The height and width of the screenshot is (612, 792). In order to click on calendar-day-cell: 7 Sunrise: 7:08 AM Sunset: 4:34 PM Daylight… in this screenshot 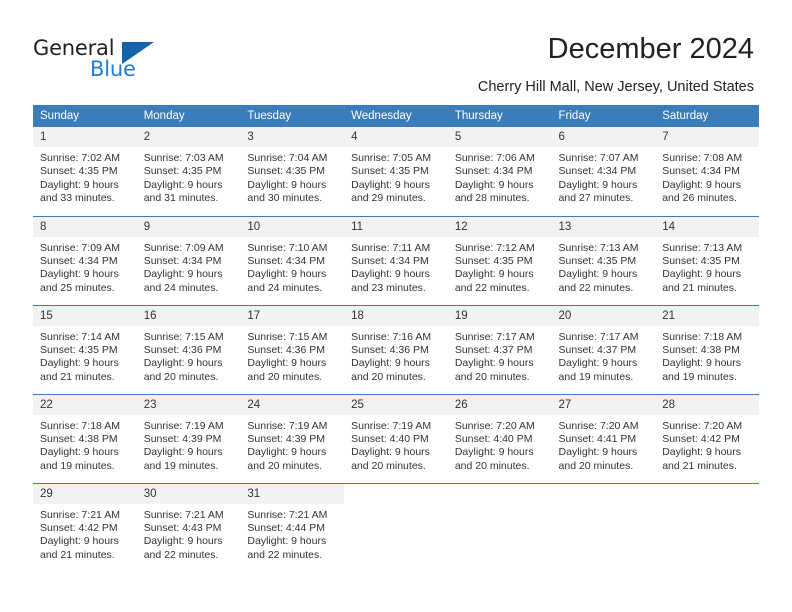, I will do `click(707, 171)`.